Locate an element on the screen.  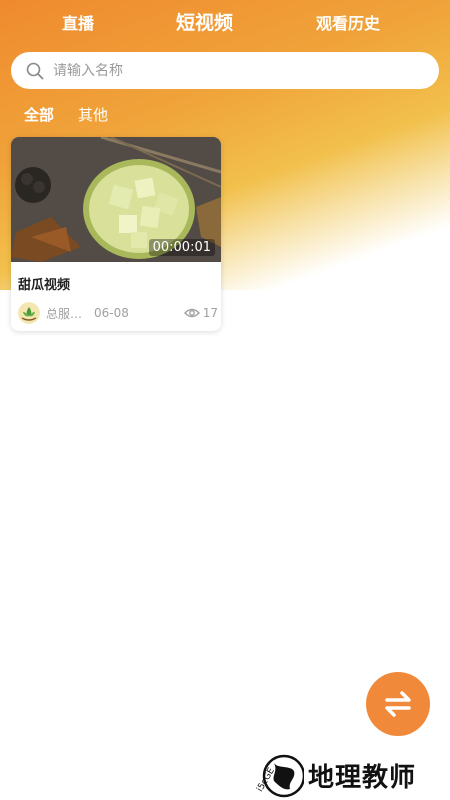
search-input is located at coordinates (233, 70).